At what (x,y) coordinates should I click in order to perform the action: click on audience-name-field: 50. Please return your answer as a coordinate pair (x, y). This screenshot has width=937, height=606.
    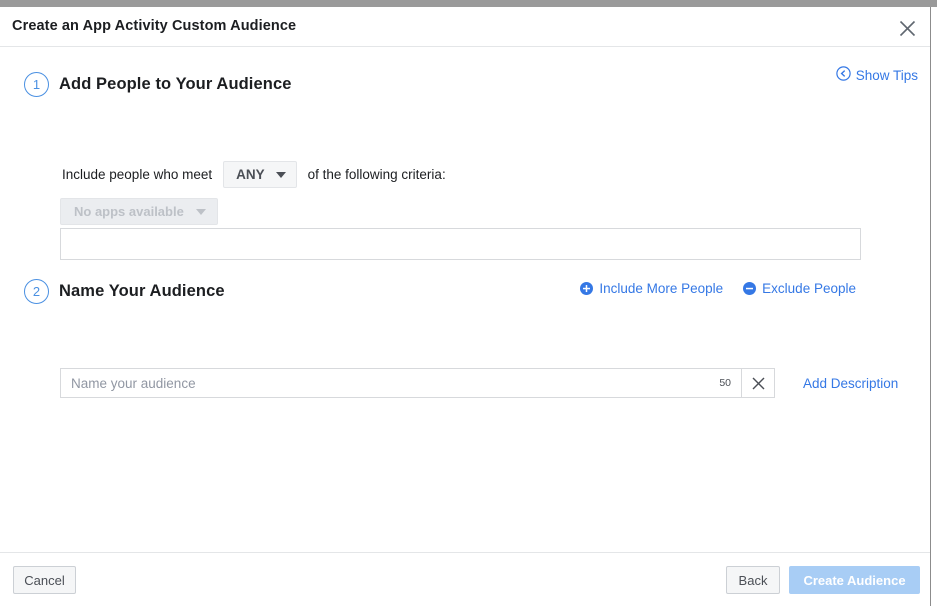
    Looking at the image, I should click on (400, 383).